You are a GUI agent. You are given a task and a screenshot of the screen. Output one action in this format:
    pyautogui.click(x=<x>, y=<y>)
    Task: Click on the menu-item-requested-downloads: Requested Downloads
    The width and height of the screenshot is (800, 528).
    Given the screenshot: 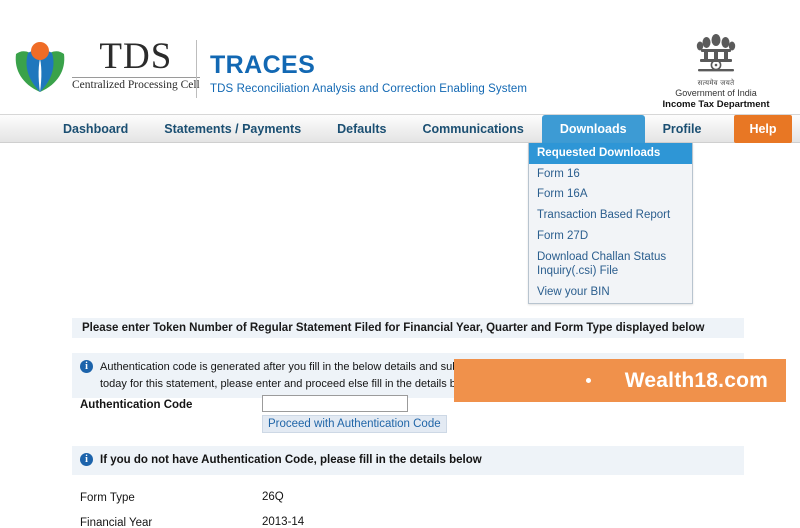 What is the action you would take?
    pyautogui.click(x=610, y=153)
    